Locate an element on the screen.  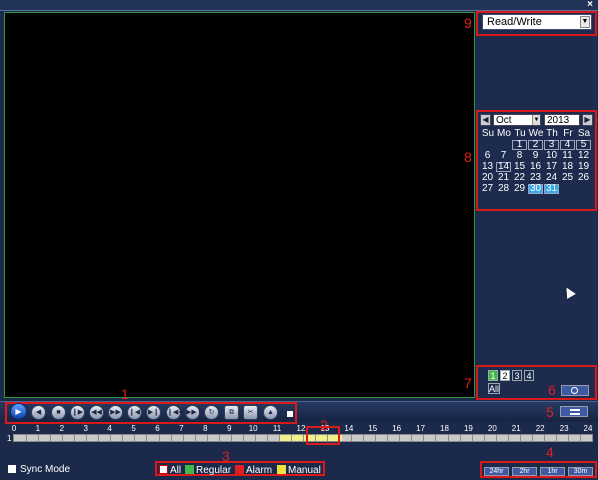
calendar-day: 5 is located at coordinates (583, 145).